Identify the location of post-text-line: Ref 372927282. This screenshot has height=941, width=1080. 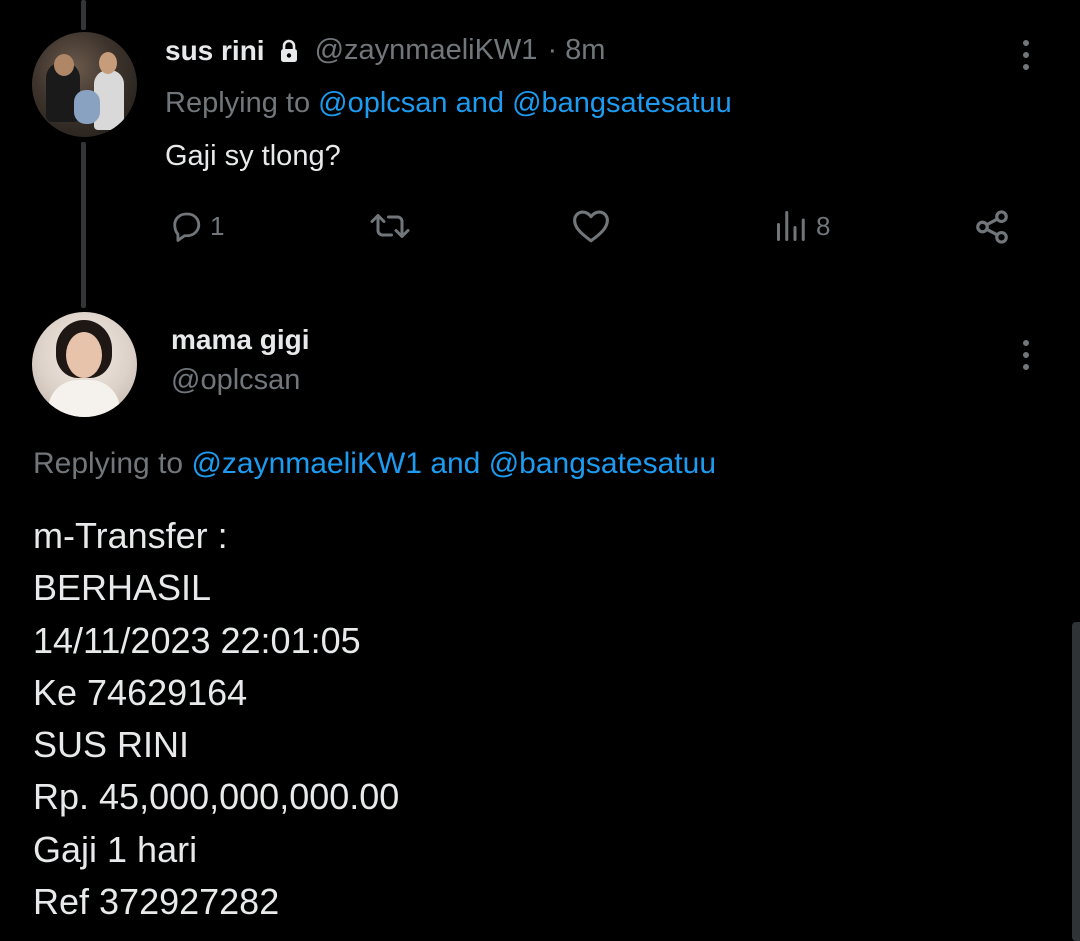
(156, 902).